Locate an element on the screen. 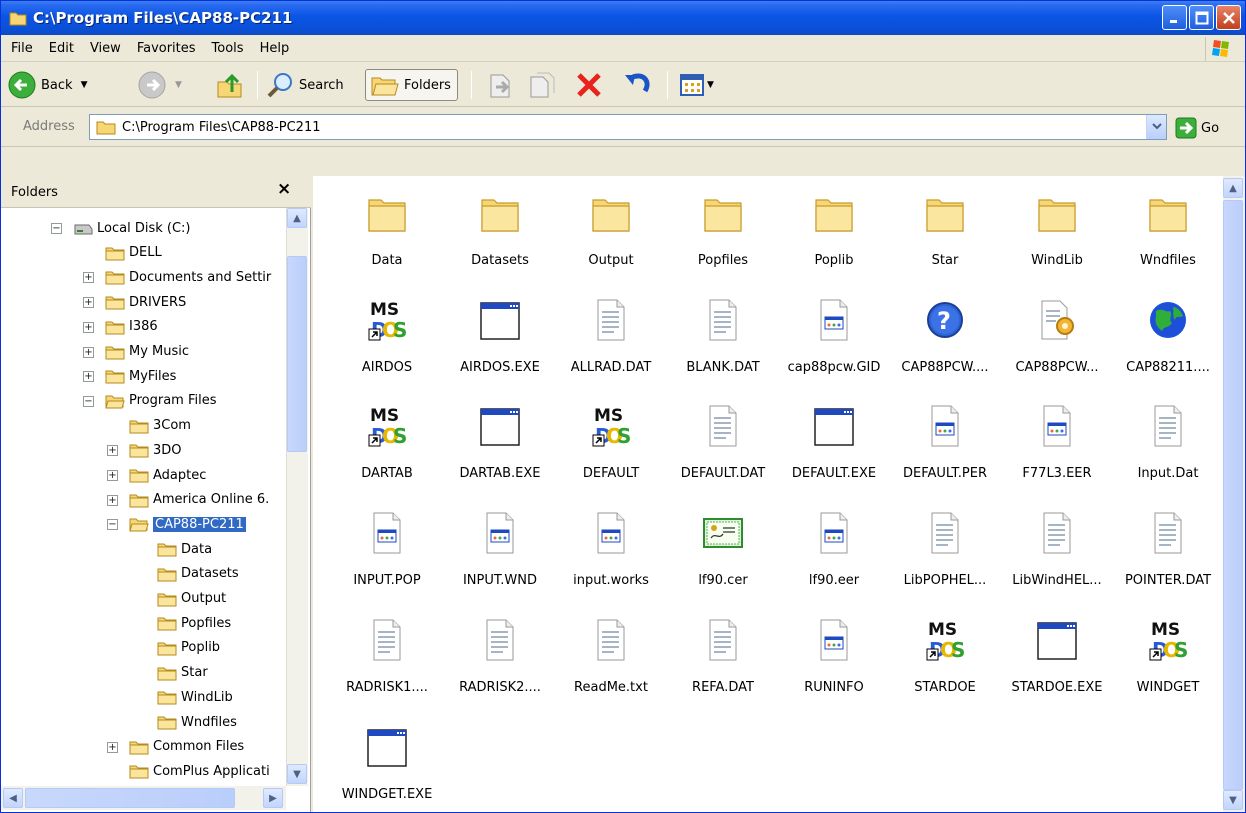 Image resolution: width=1246 pixels, height=813 pixels. delete-button is located at coordinates (589, 85).